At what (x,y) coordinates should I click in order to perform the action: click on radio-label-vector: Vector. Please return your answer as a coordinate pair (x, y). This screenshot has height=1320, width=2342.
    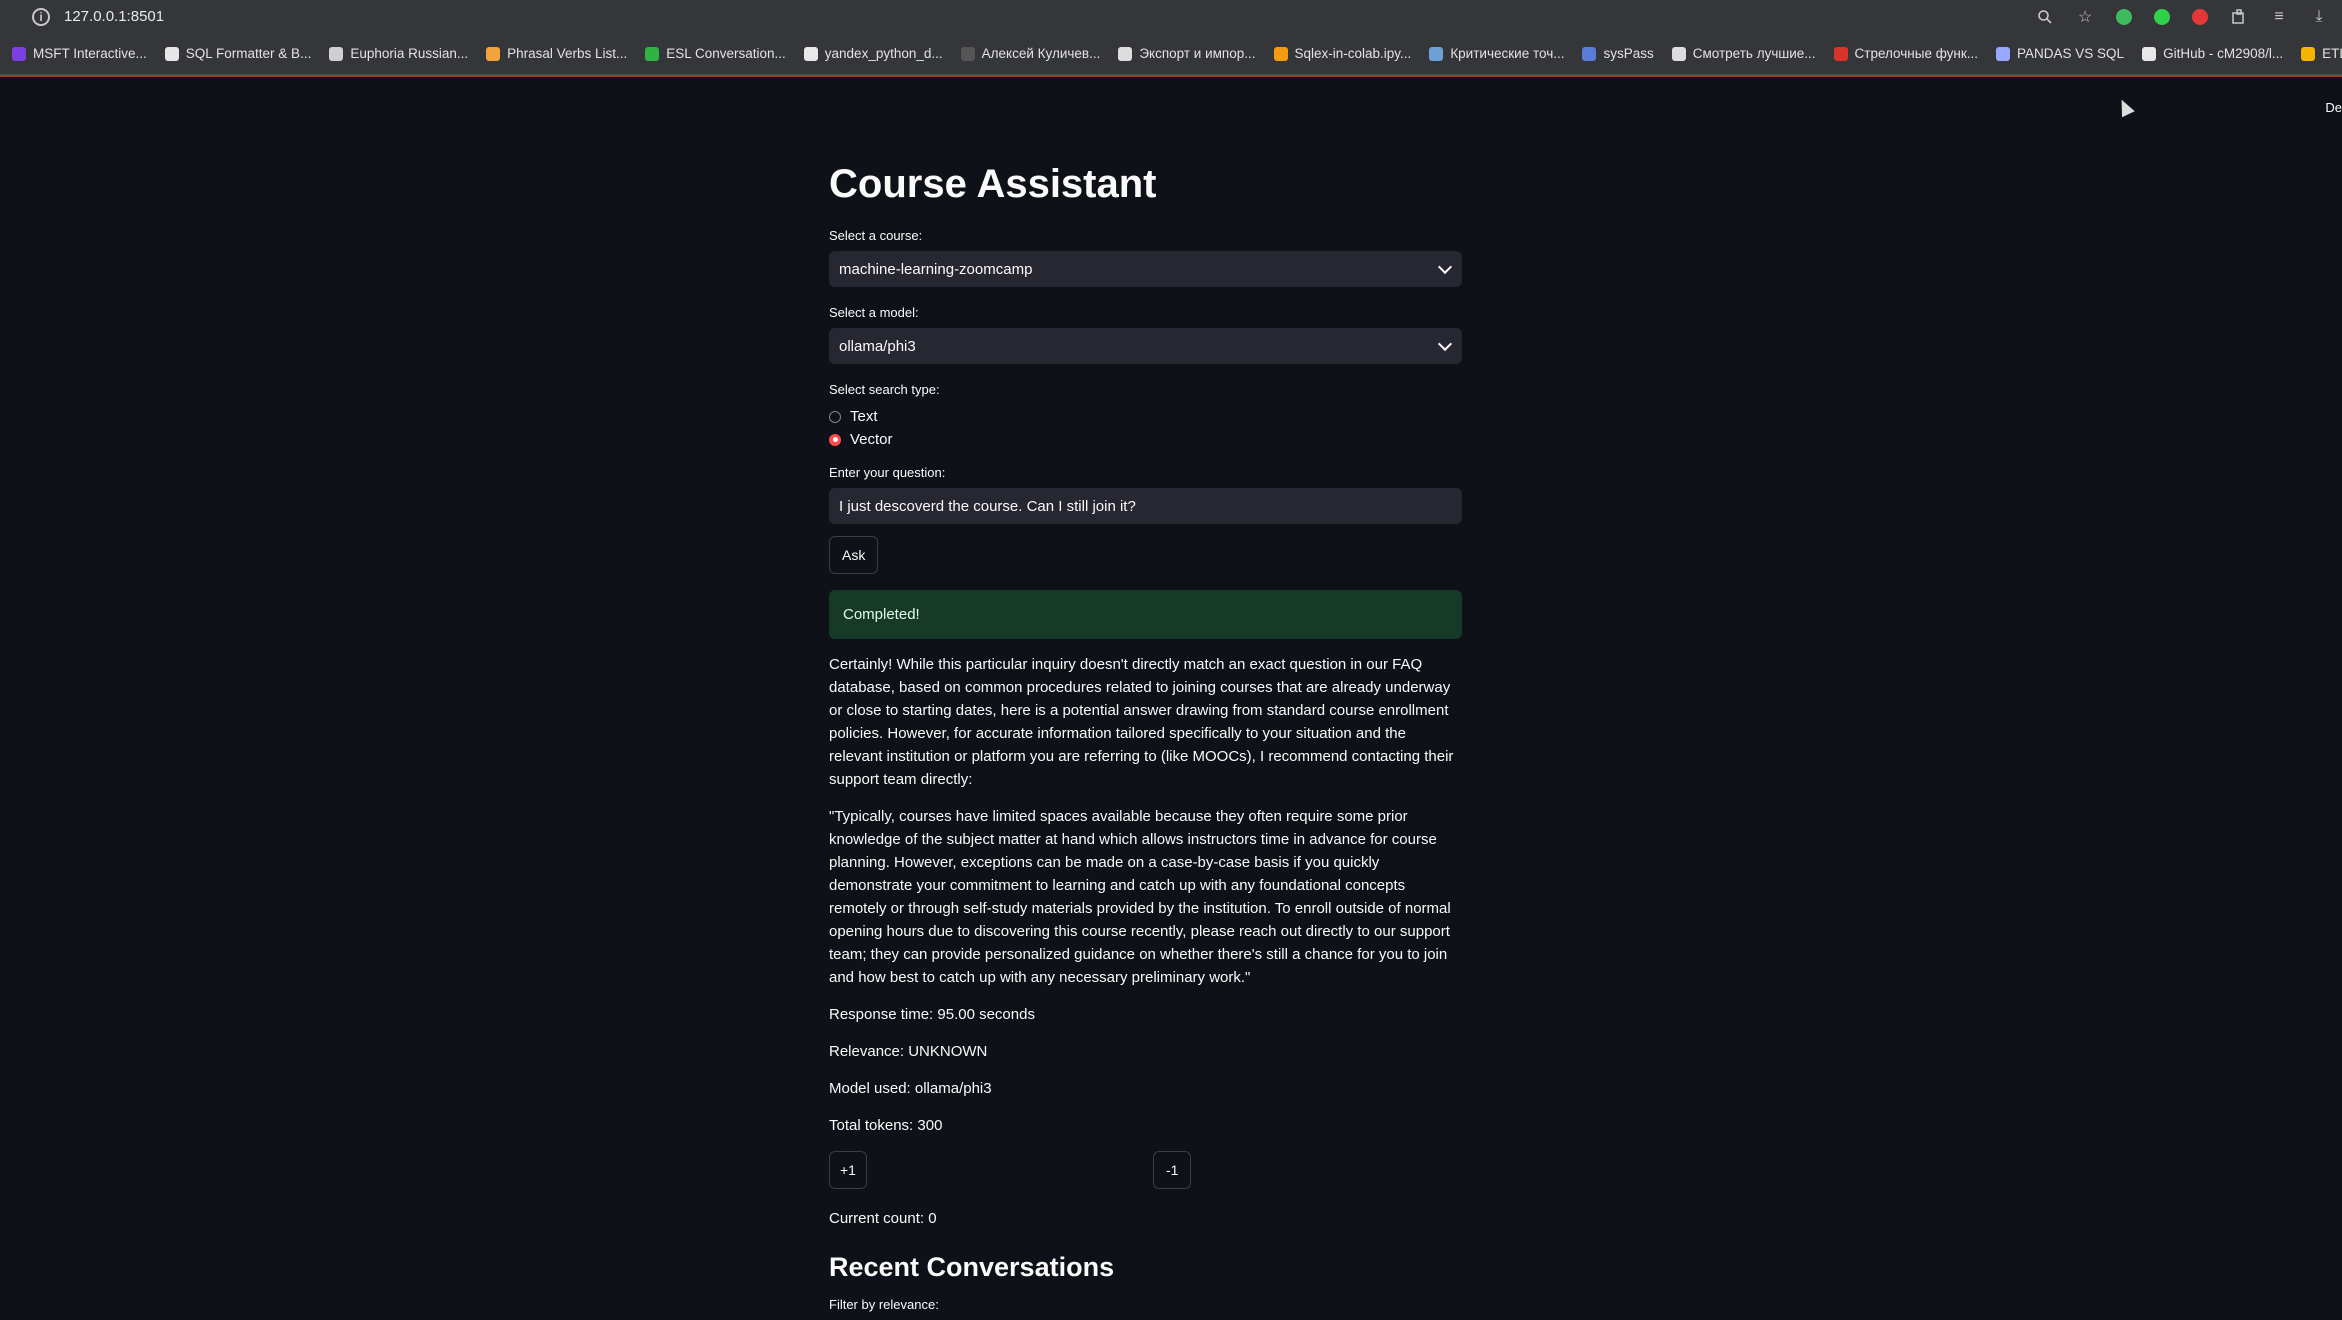
    Looking at the image, I should click on (871, 439).